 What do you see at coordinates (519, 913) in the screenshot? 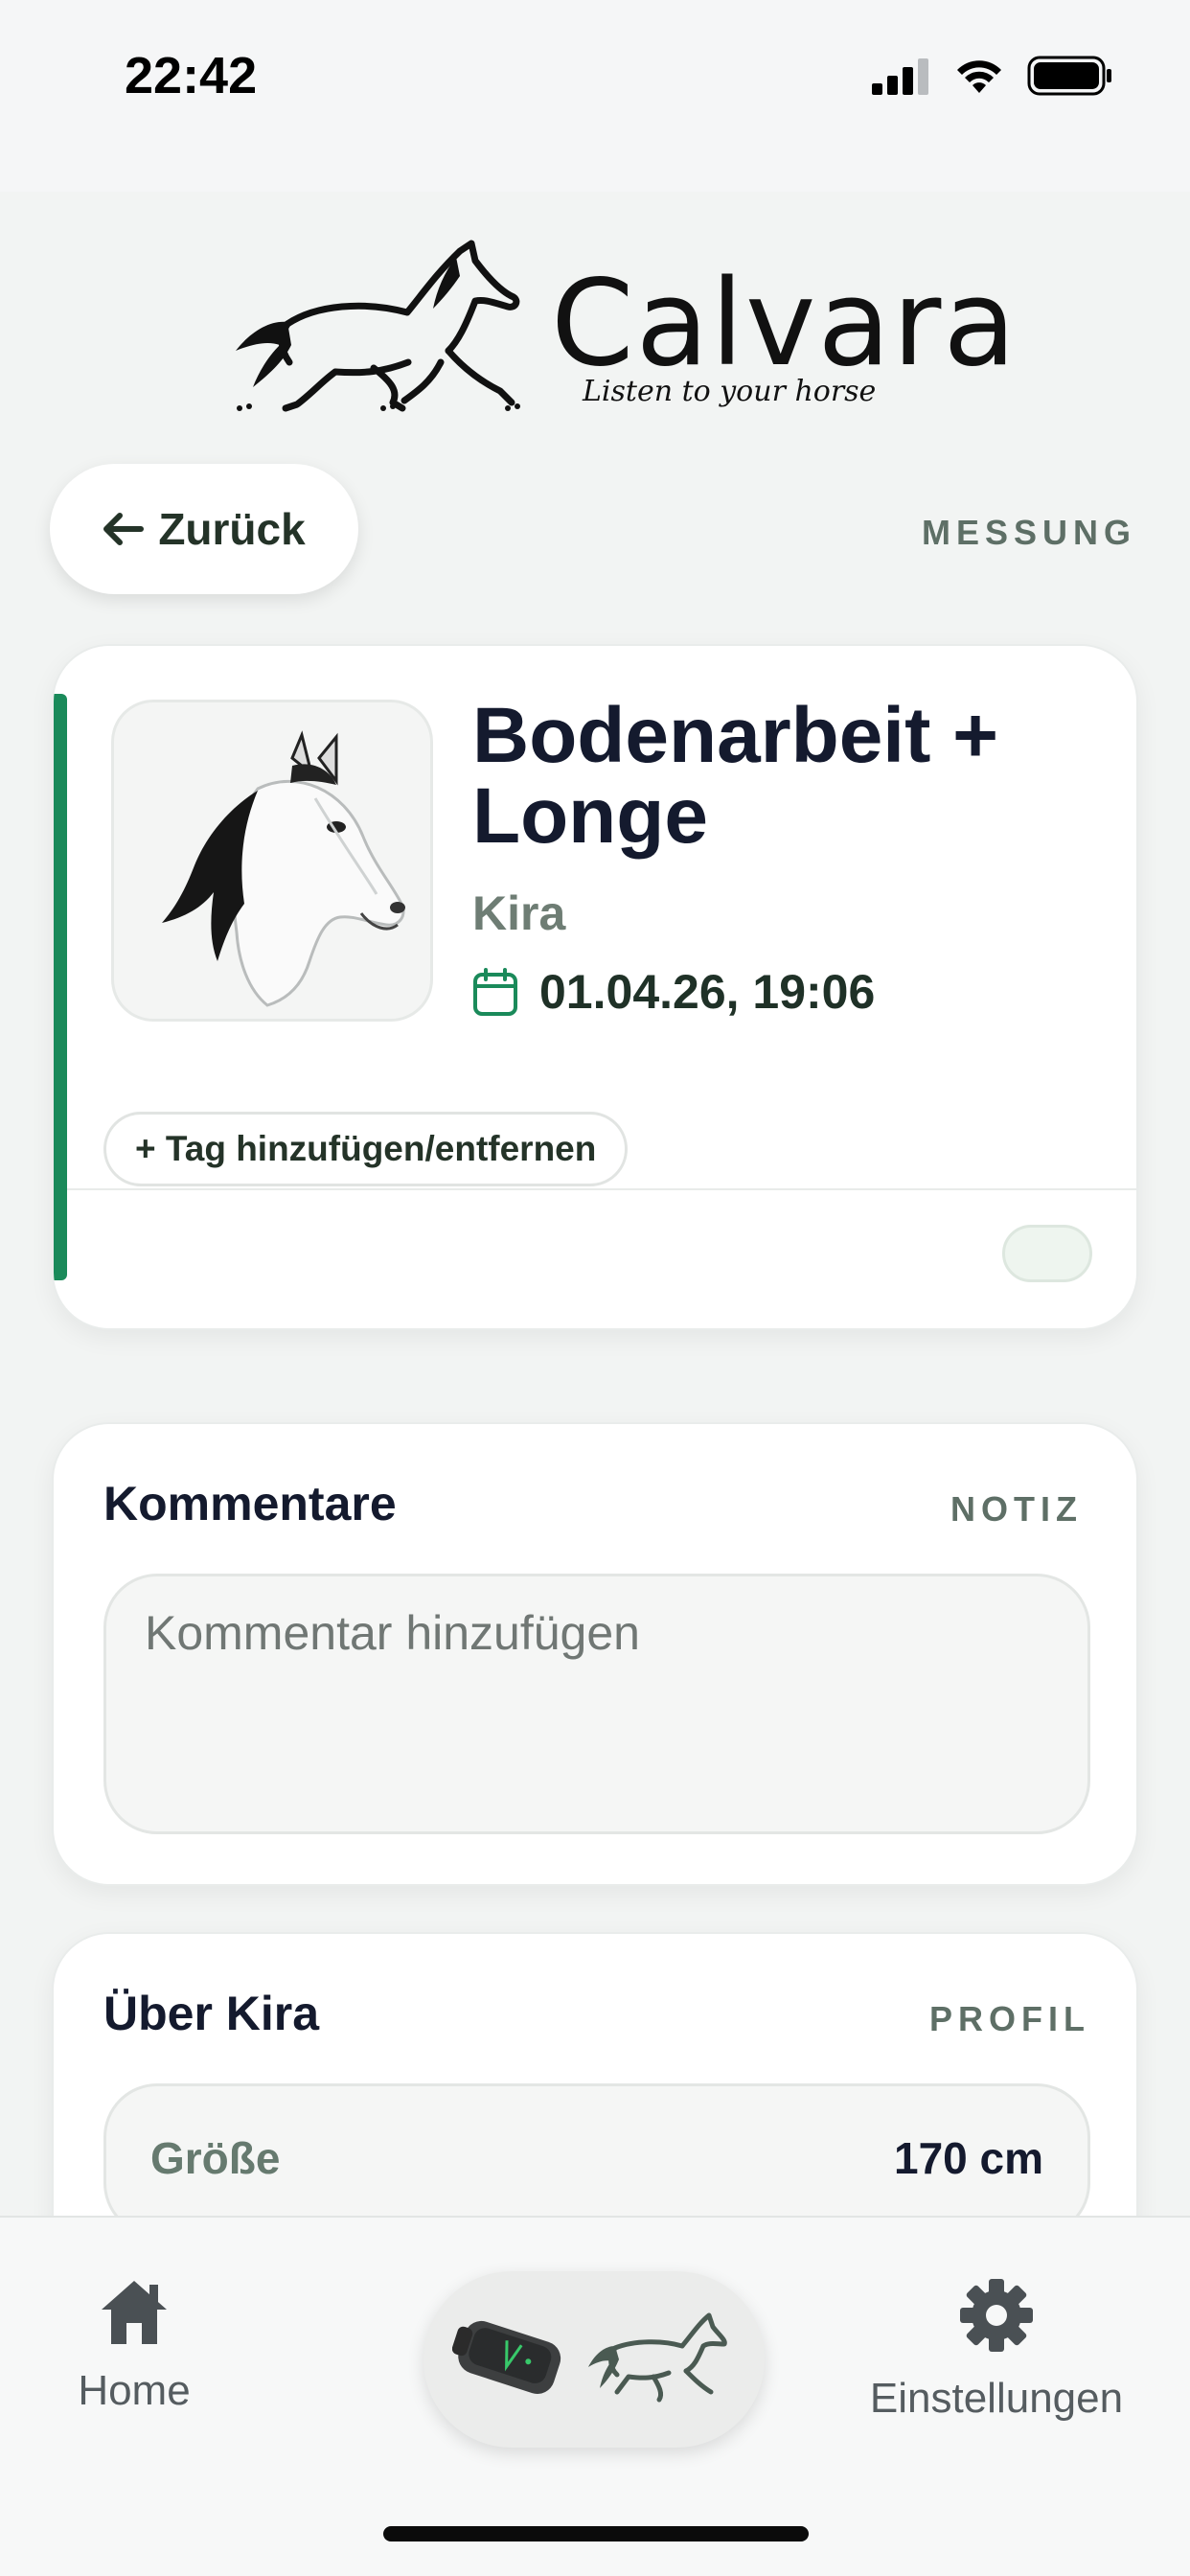
I see `horse-name: Kira` at bounding box center [519, 913].